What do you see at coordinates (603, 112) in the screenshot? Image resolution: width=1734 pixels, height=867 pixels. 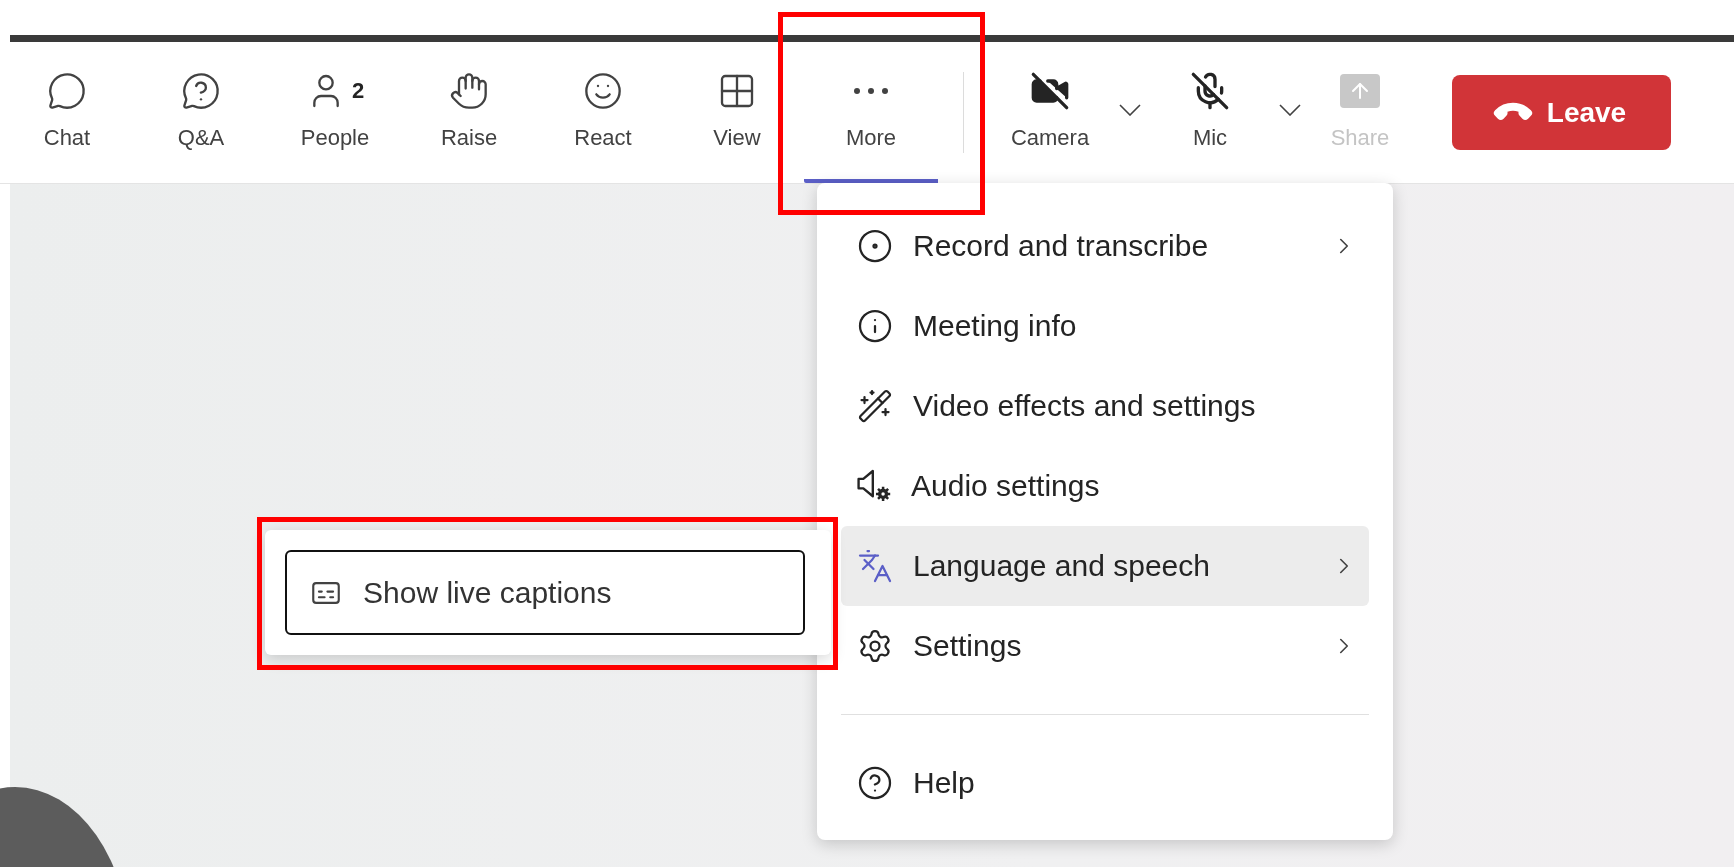 I see `toolbar-button: React` at bounding box center [603, 112].